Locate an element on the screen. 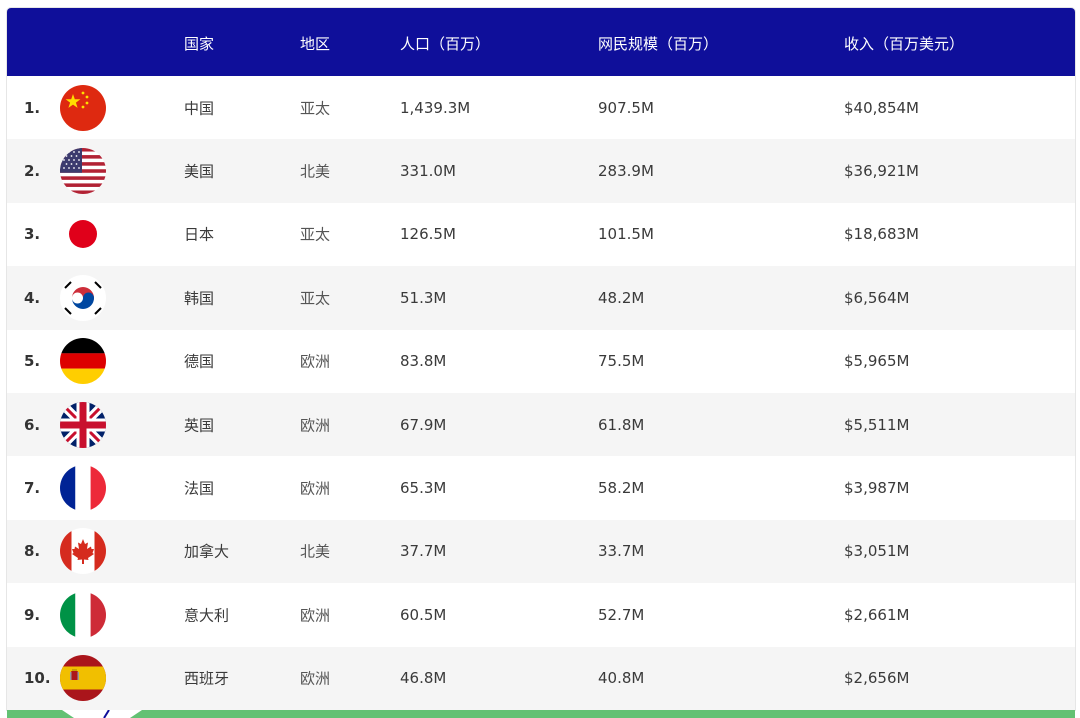  revenue-value: $2,661M is located at coordinates (877, 614).